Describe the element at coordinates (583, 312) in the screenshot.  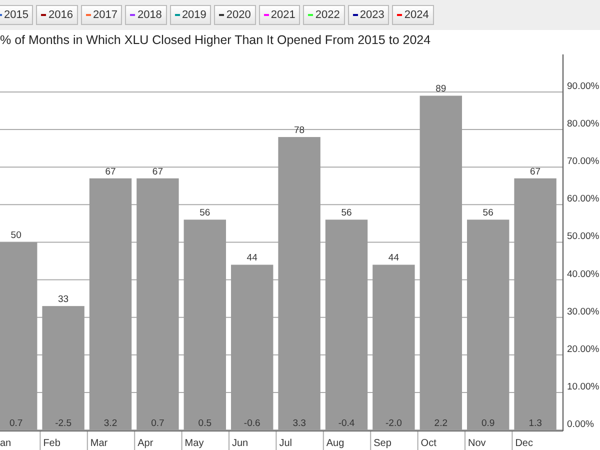
I see `axis-tick-label: 30.00%` at that location.